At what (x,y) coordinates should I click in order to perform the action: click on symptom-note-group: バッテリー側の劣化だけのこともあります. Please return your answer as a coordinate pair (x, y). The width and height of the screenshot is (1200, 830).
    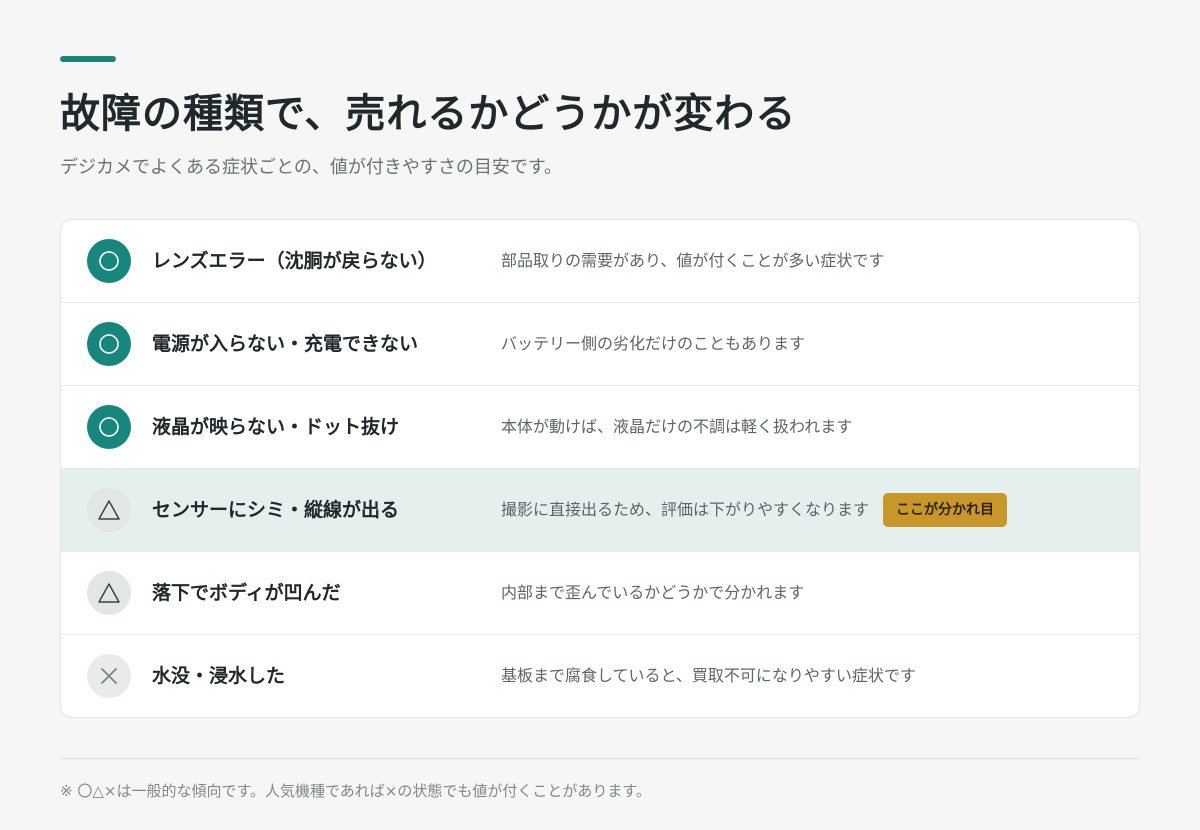
    Looking at the image, I should click on (653, 344).